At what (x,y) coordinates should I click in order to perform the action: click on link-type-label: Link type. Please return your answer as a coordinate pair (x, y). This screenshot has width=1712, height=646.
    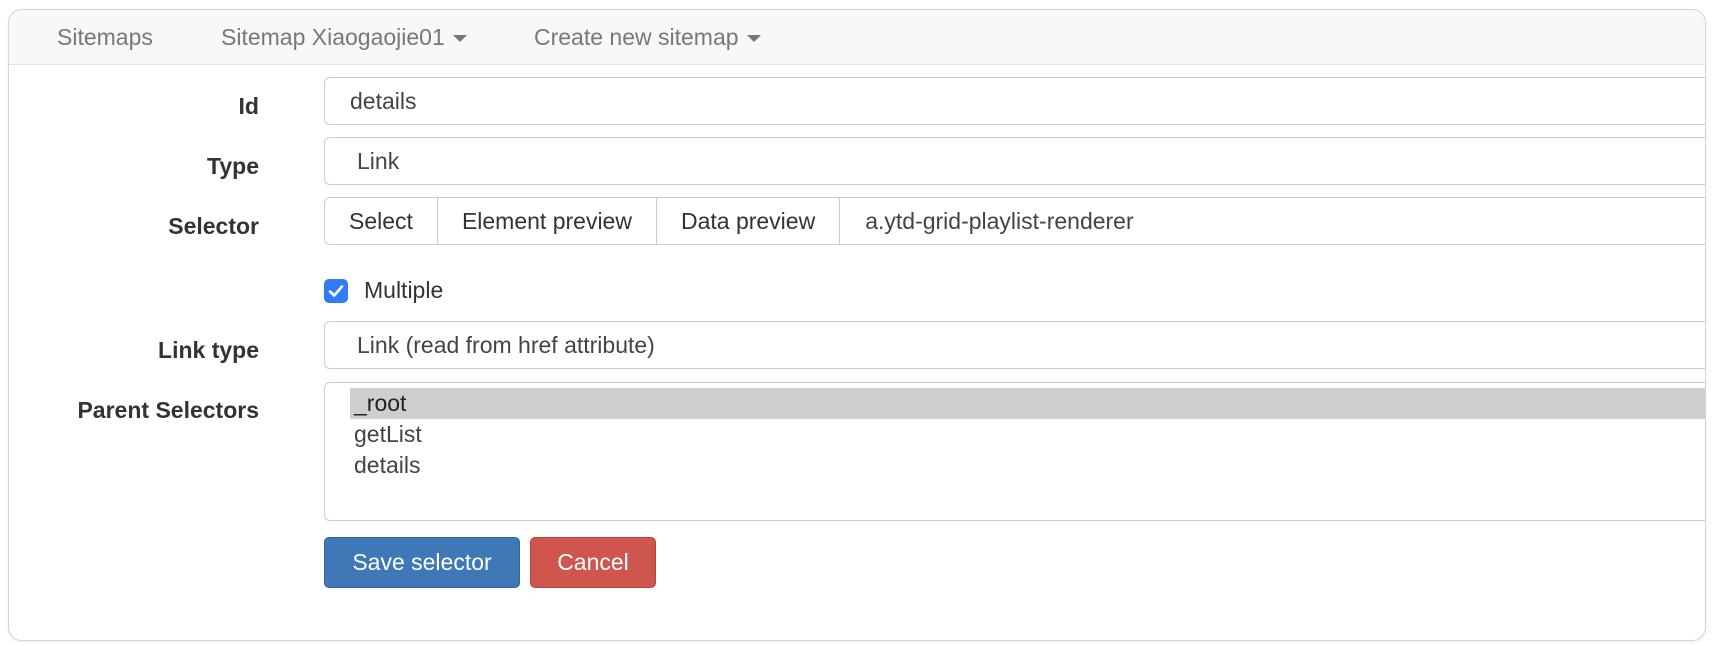
    Looking at the image, I should click on (208, 350).